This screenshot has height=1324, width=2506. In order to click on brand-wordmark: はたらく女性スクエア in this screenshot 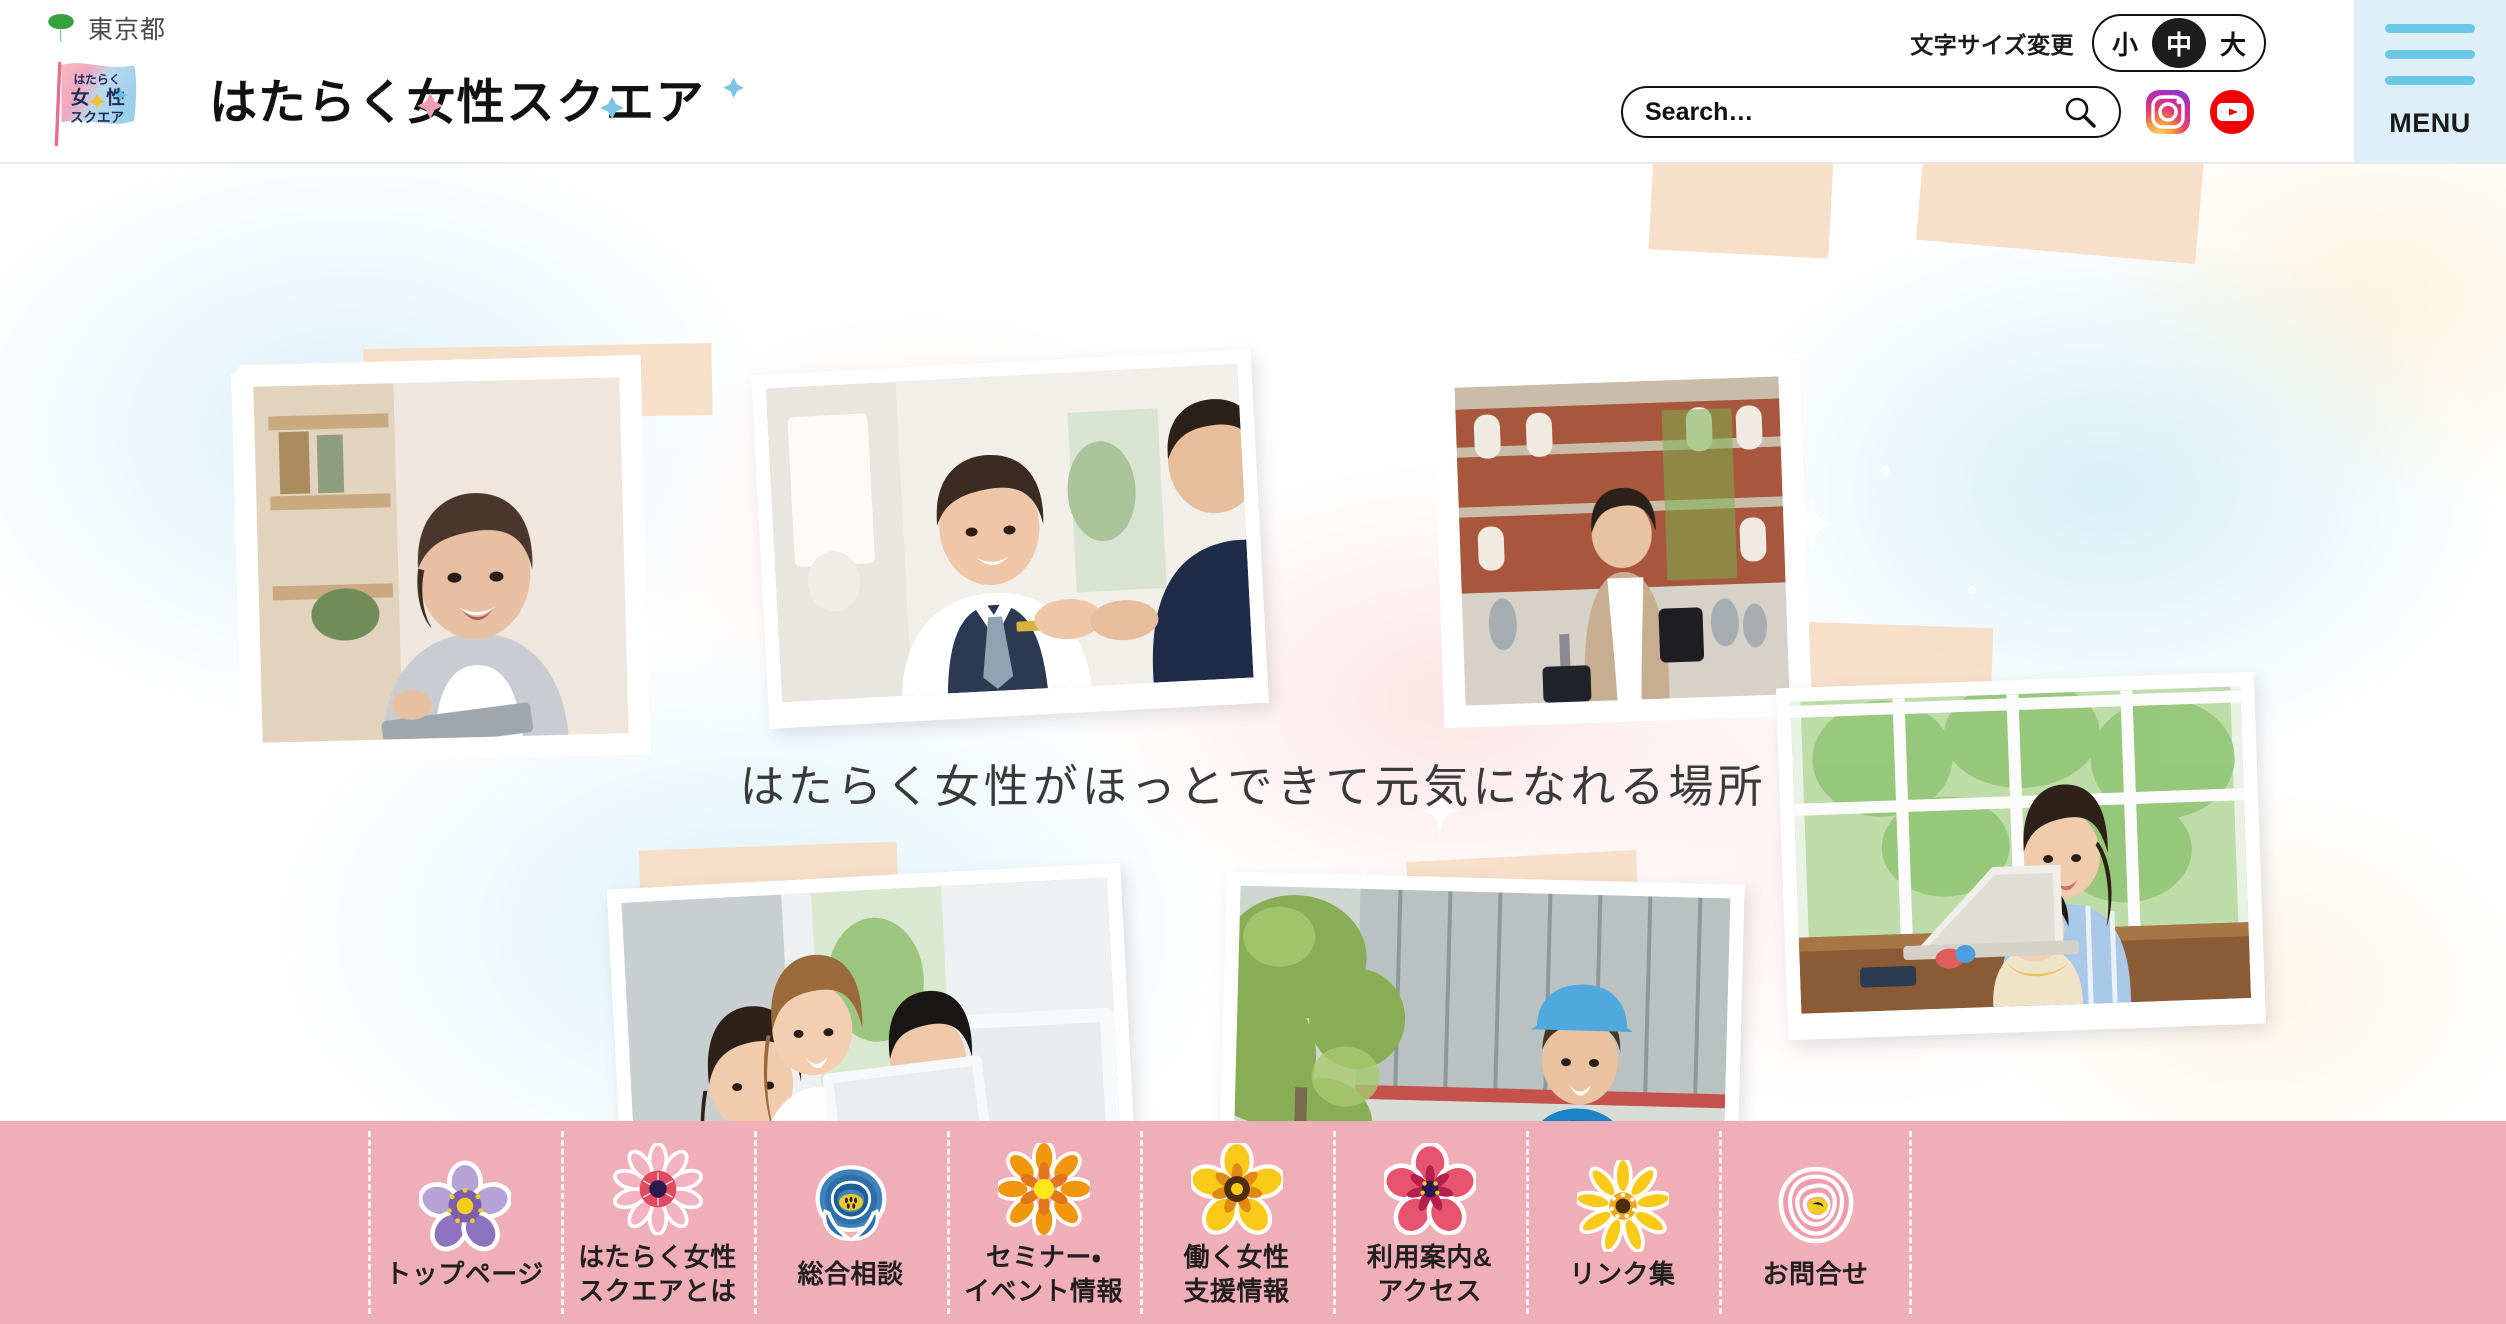, I will do `click(476, 103)`.